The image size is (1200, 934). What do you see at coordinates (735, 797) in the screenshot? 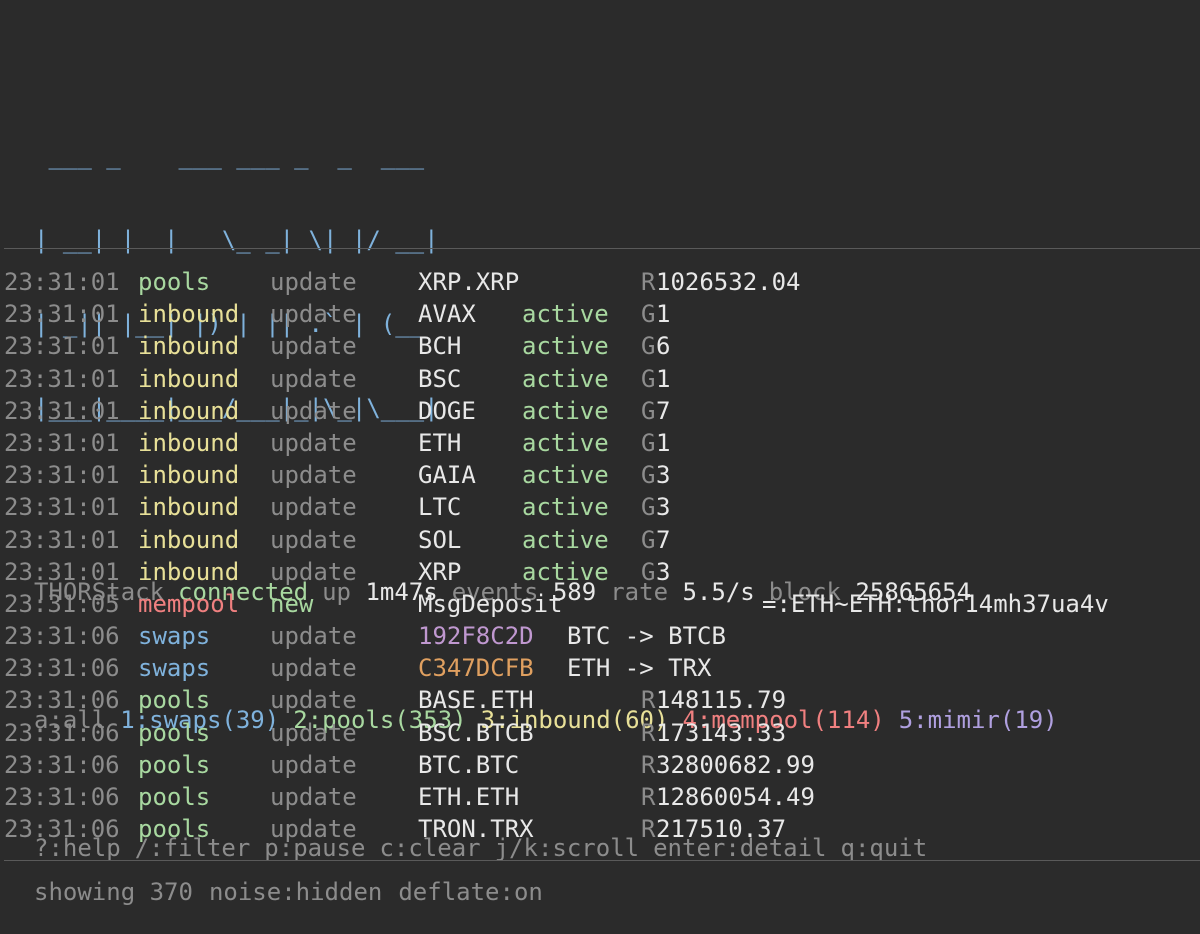
I see `log-value: 12860054.49` at bounding box center [735, 797].